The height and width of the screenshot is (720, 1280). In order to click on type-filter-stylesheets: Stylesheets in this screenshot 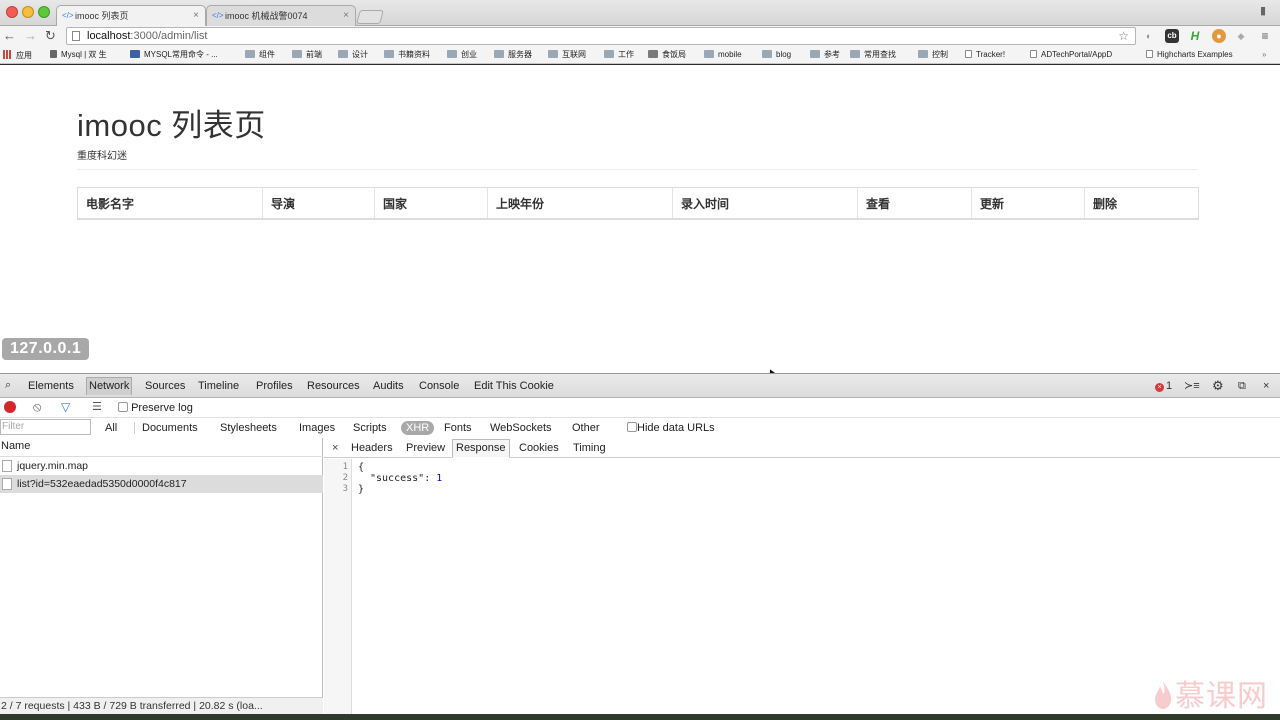, I will do `click(248, 428)`.